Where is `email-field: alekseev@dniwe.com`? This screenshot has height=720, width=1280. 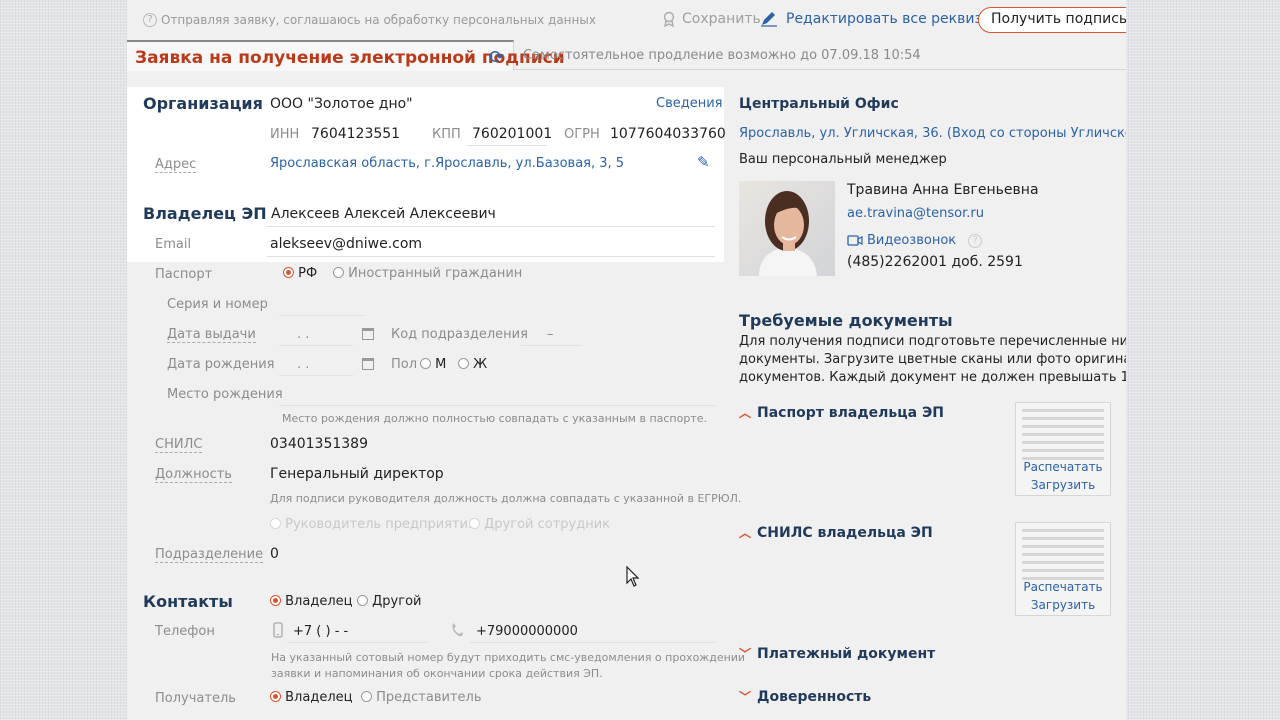 email-field: alekseev@dniwe.com is located at coordinates (346, 244).